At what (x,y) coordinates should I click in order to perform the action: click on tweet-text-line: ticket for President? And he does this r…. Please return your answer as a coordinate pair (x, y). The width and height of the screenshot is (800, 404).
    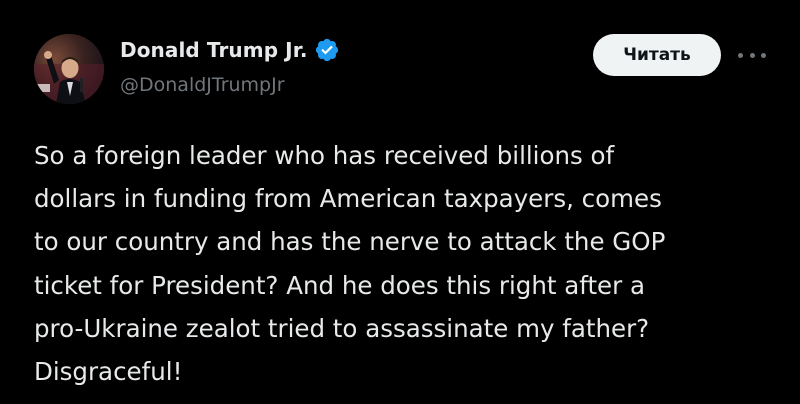
    Looking at the image, I should click on (340, 285).